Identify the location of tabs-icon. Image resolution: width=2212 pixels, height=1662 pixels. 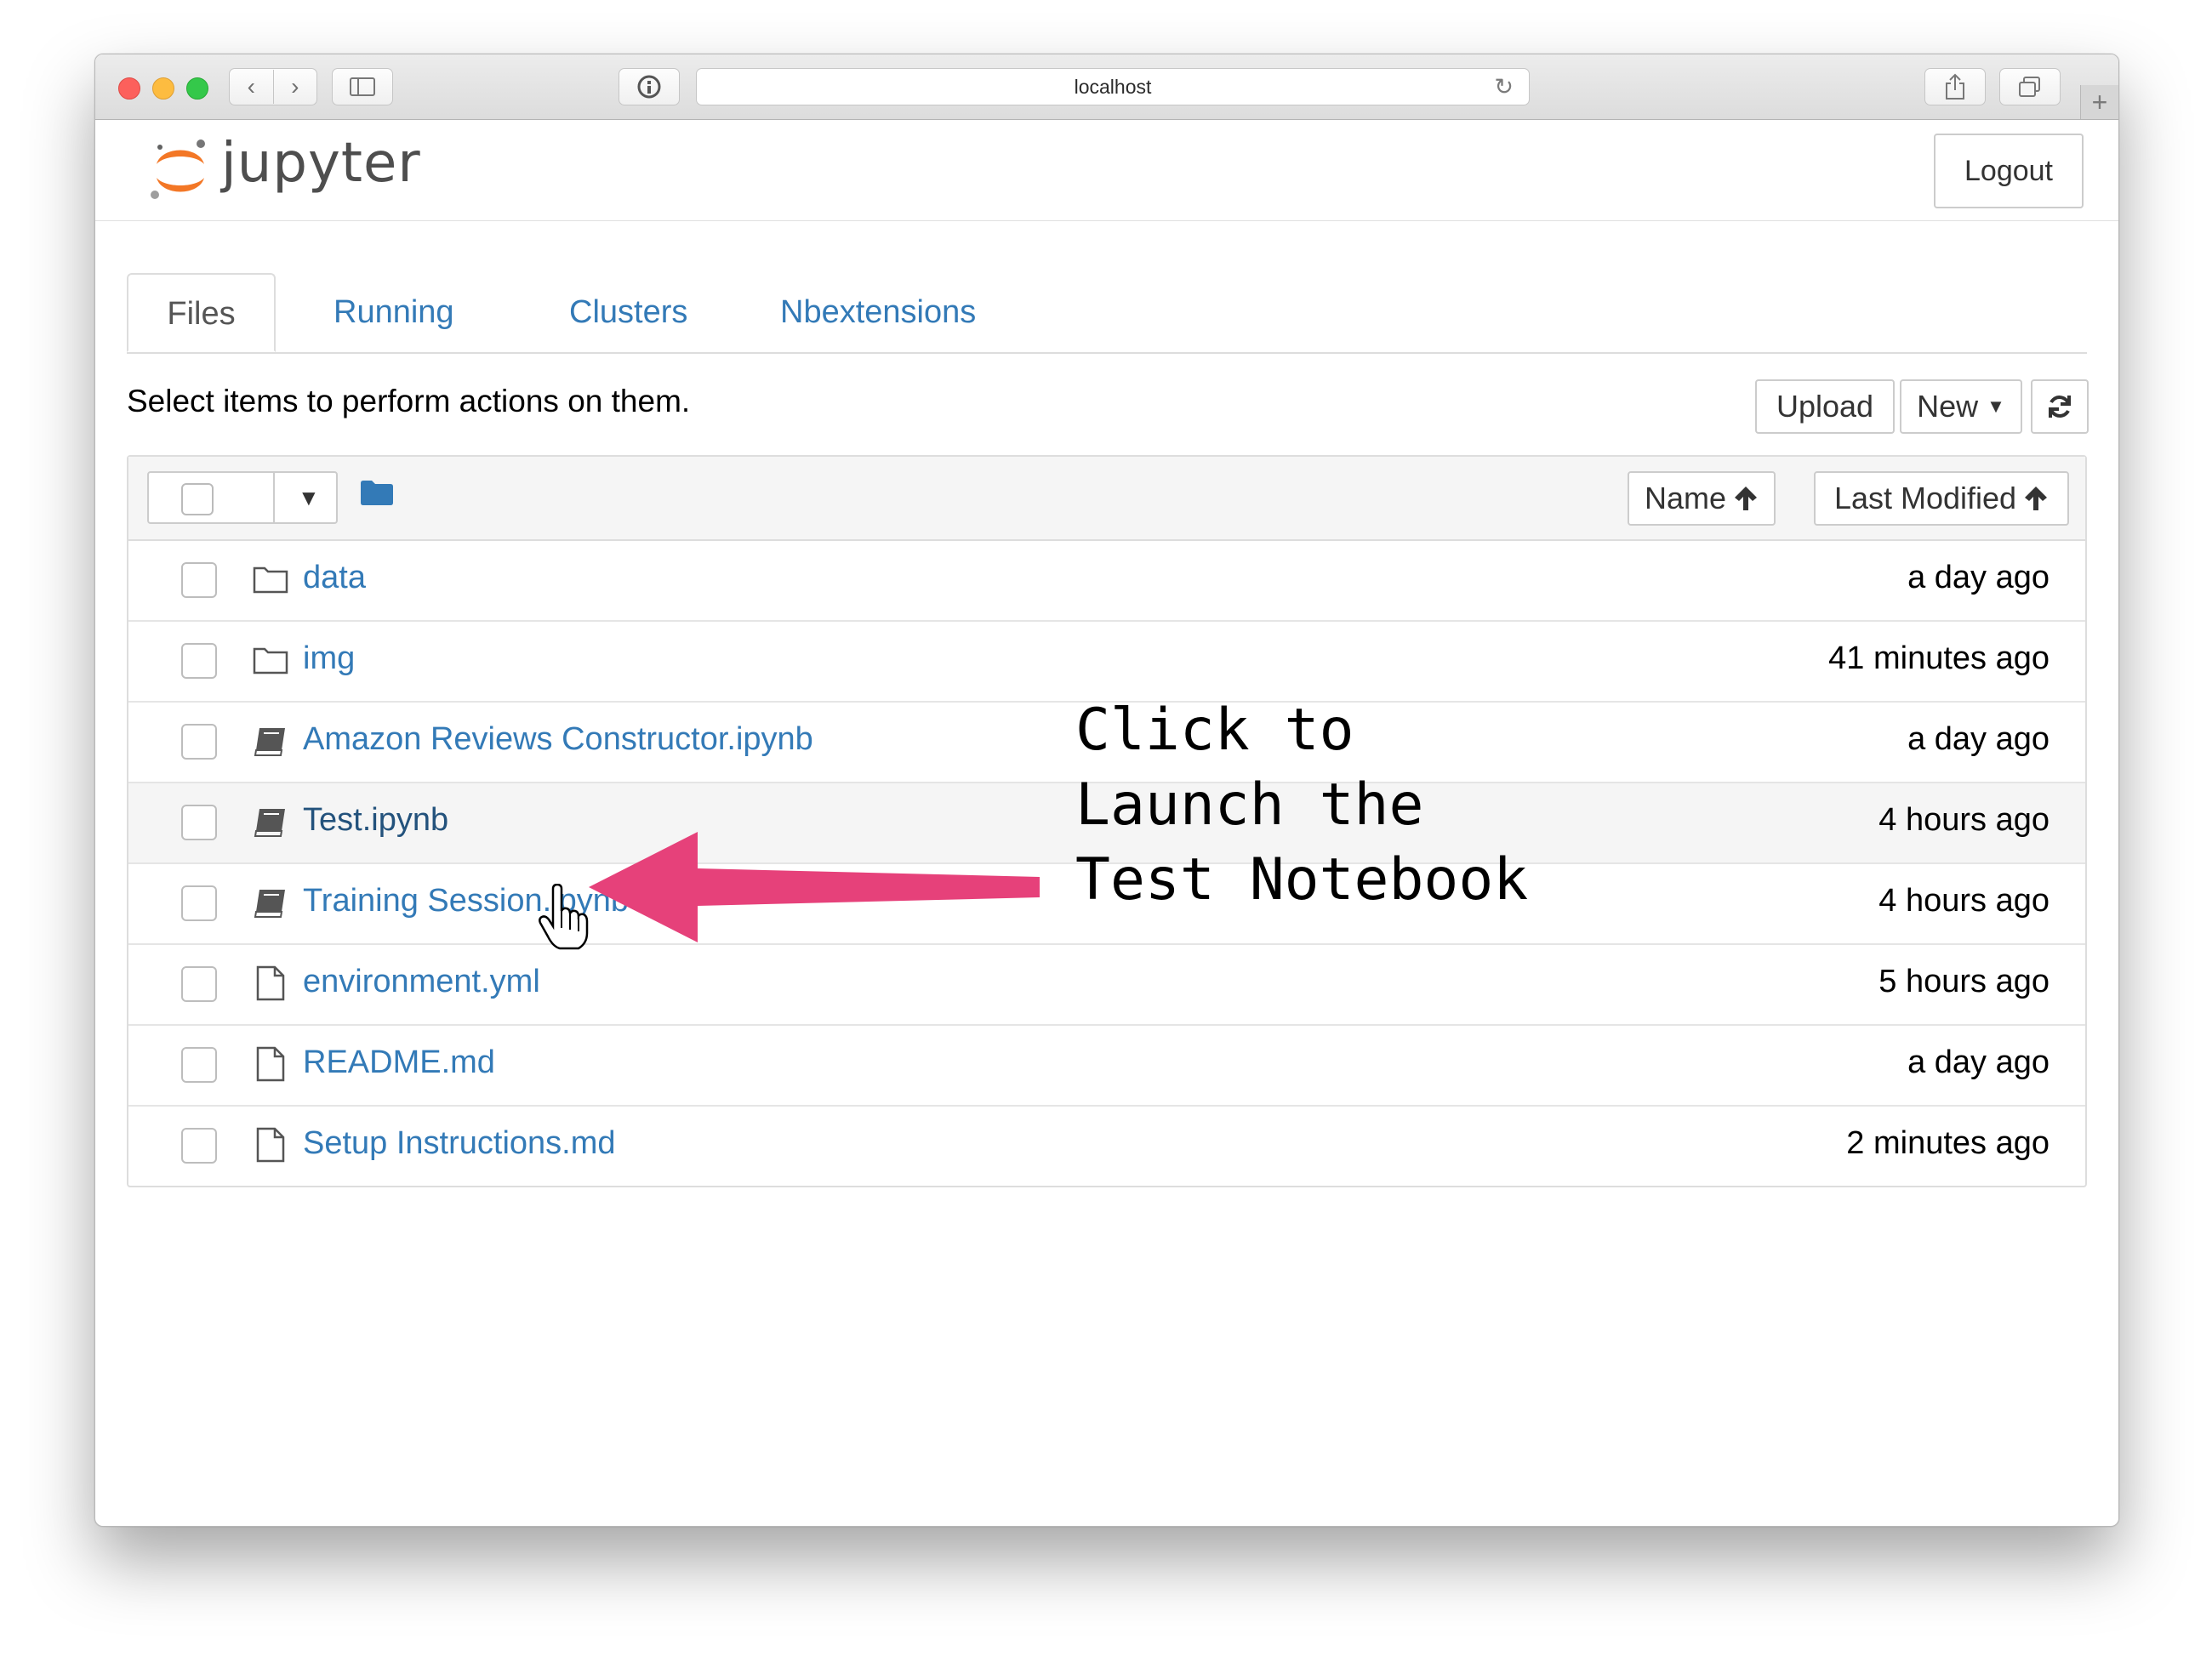
(2029, 87).